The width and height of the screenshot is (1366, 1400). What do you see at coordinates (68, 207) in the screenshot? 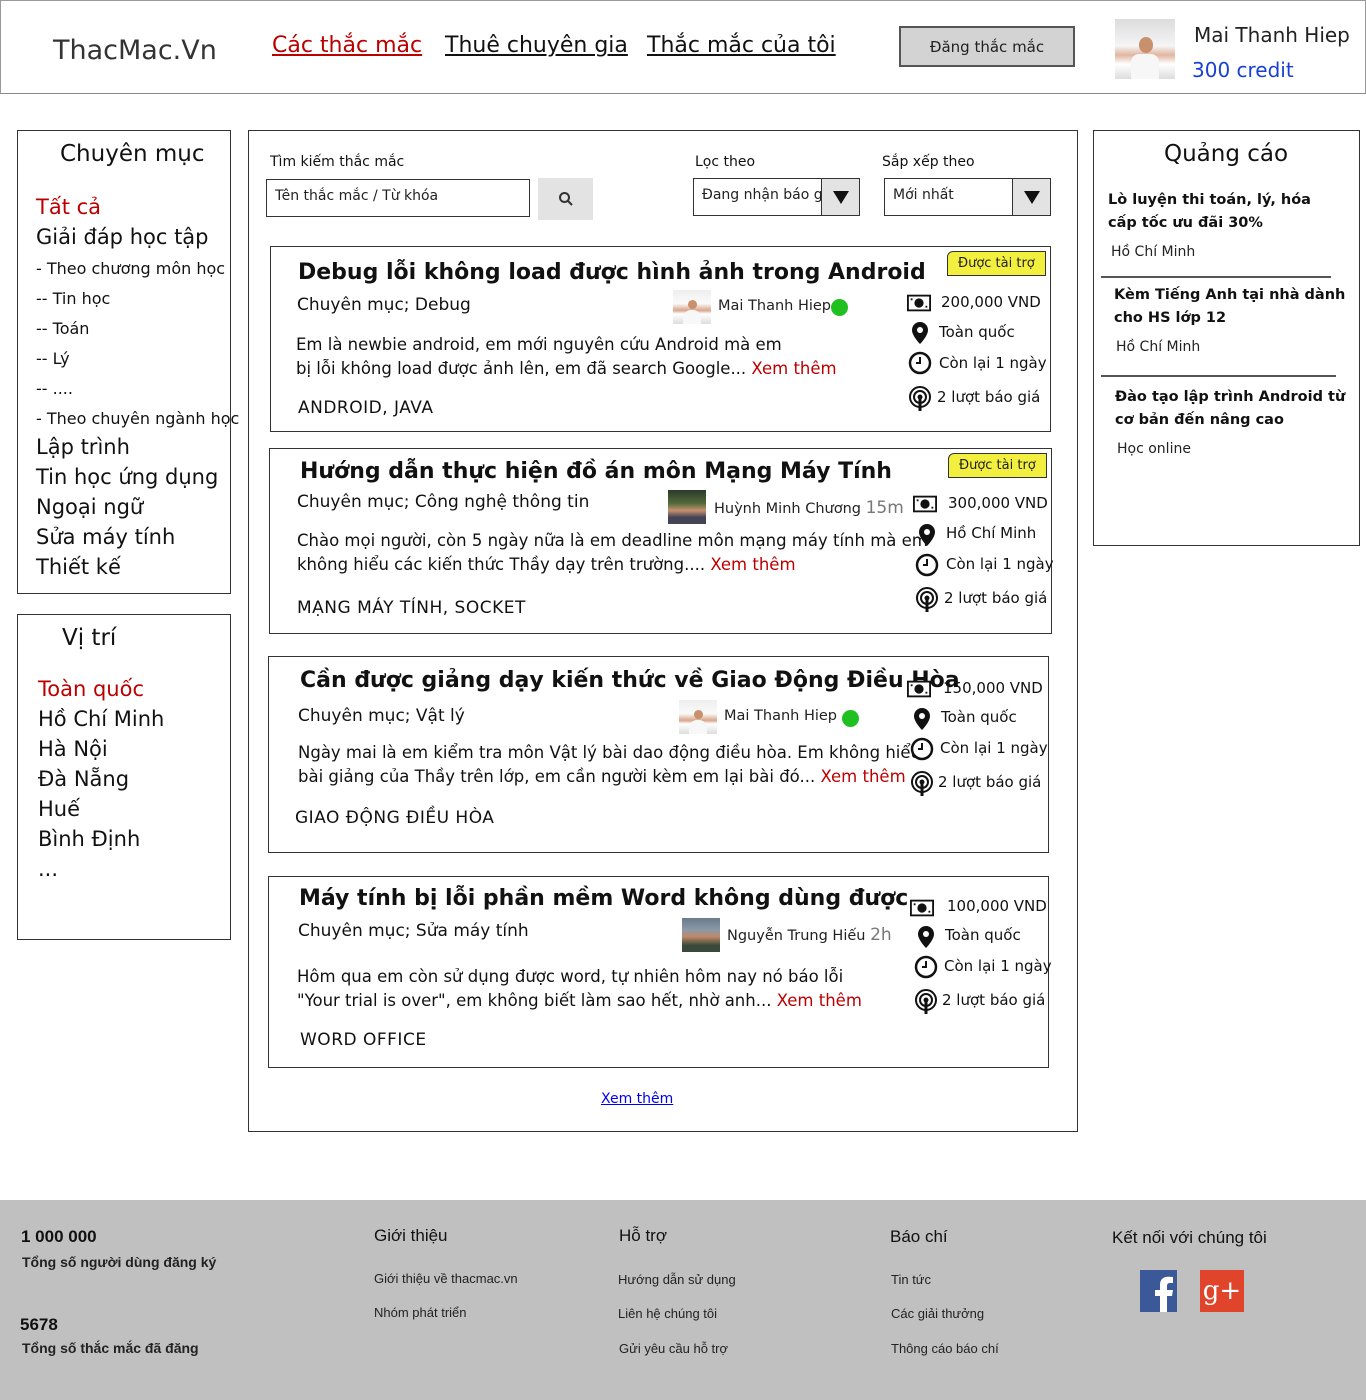
I see `category-item: Tất cả` at bounding box center [68, 207].